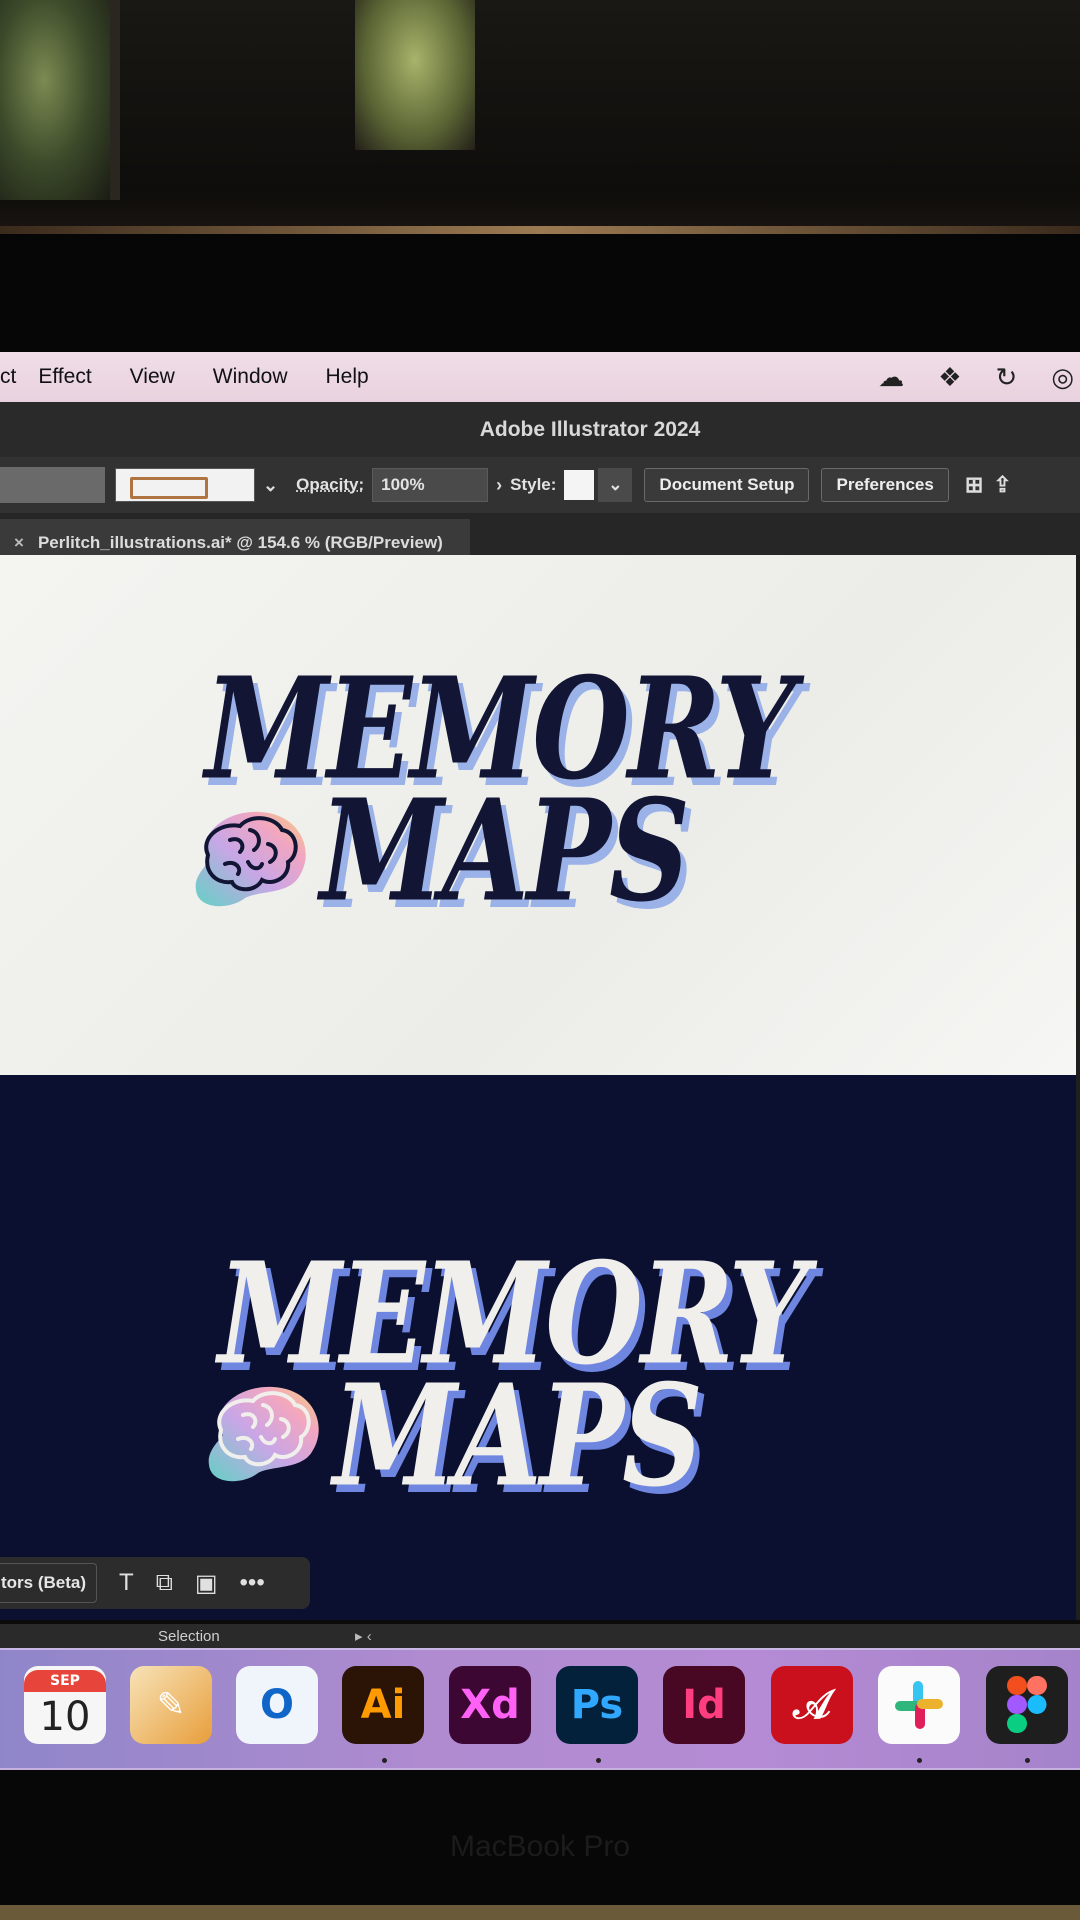  I want to click on acrobat-app: 𝒜, so click(812, 1705).